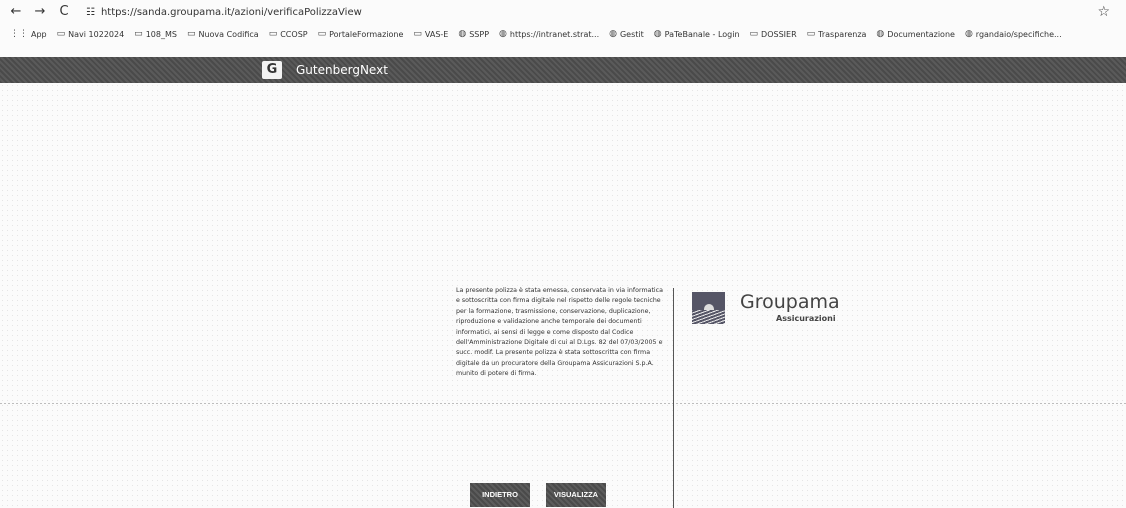 Image resolution: width=1126 pixels, height=508 pixels. I want to click on vertical-divider, so click(673, 398).